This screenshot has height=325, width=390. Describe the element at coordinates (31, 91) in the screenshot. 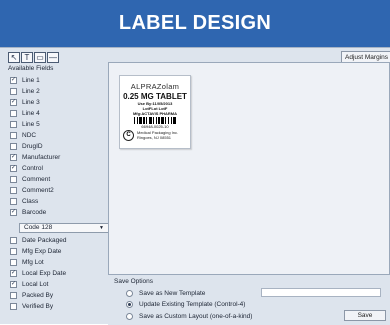

I see `field-label: Line 2` at that location.